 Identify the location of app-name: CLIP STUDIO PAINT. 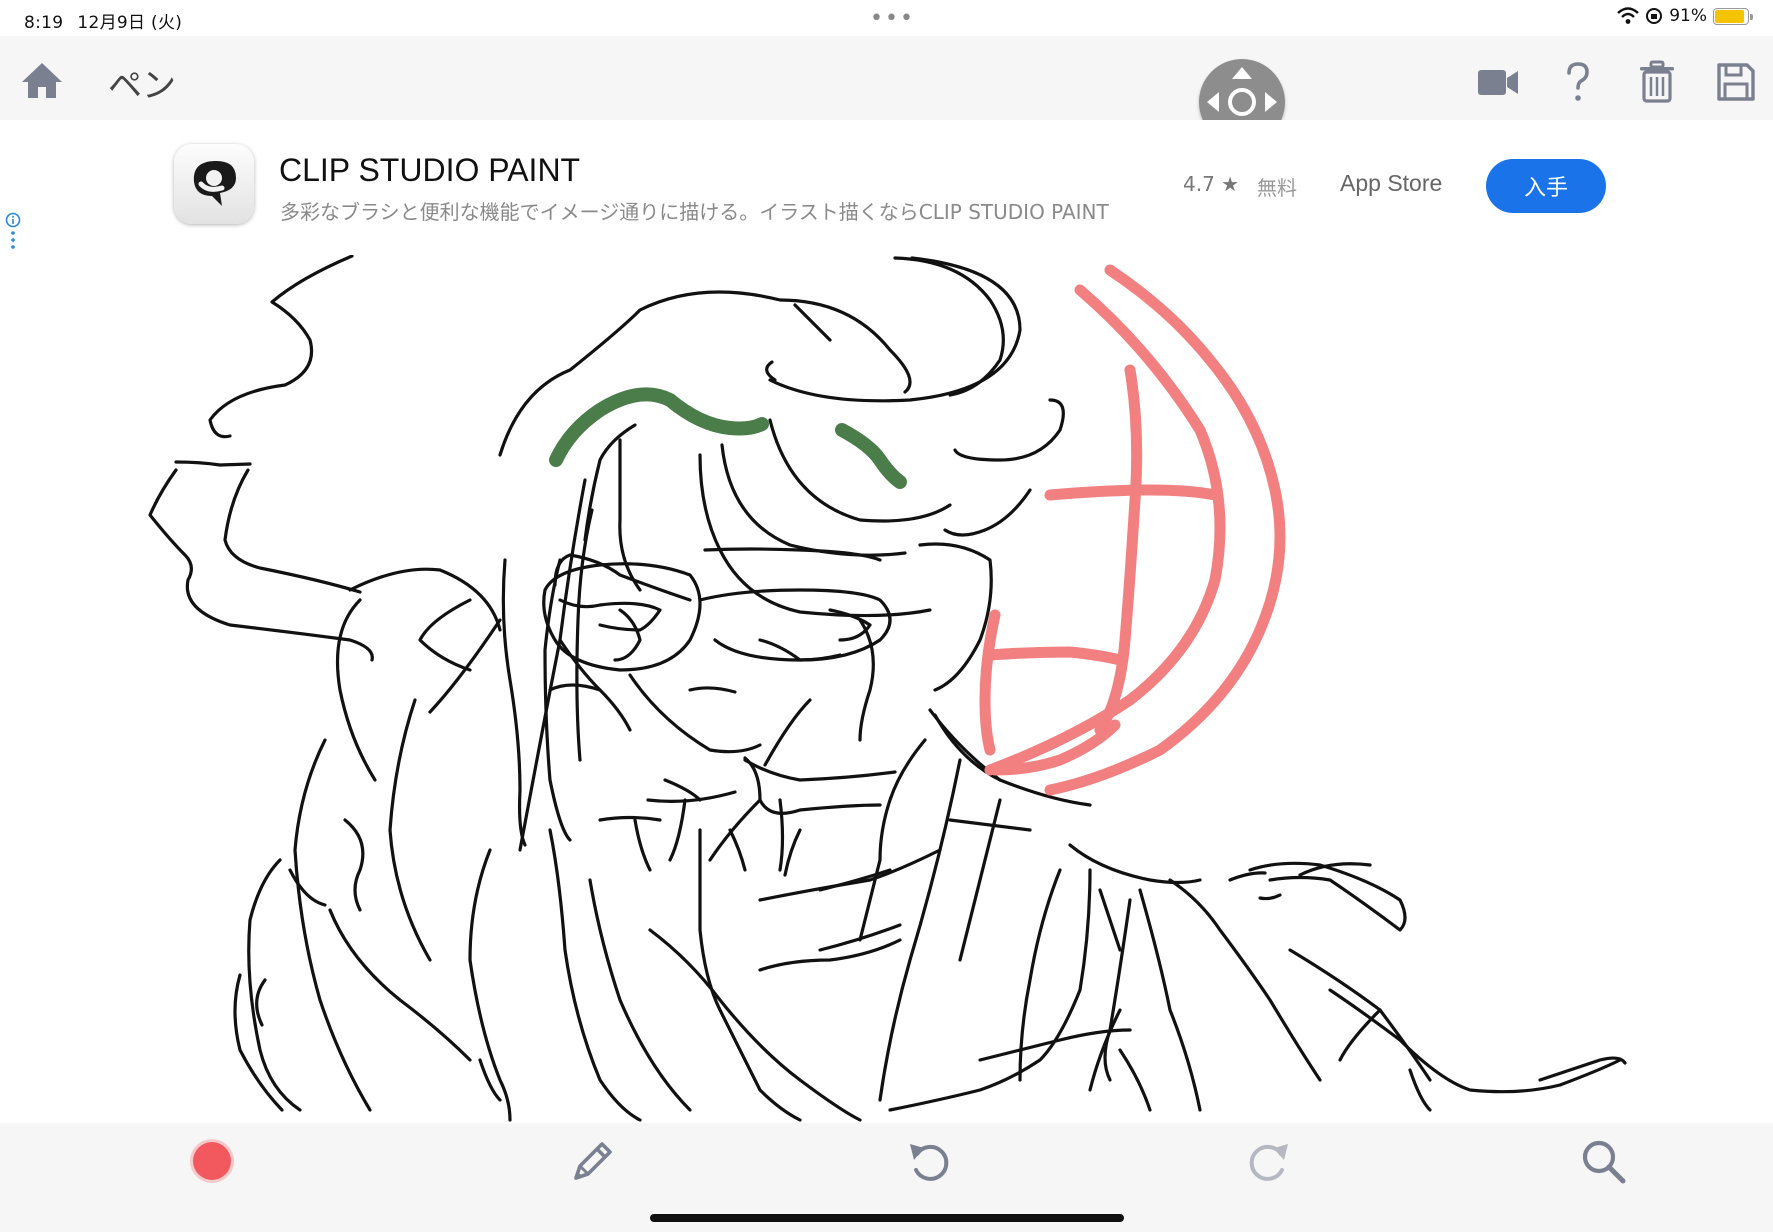
(429, 170).